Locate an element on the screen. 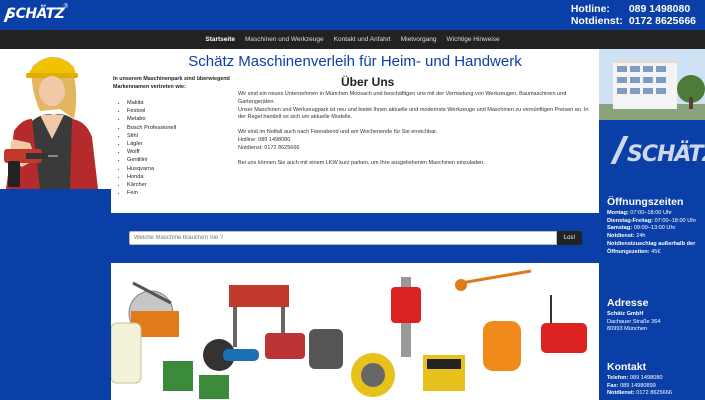 The height and width of the screenshot is (400, 705). logo-registered-mark: ® is located at coordinates (65, 7).